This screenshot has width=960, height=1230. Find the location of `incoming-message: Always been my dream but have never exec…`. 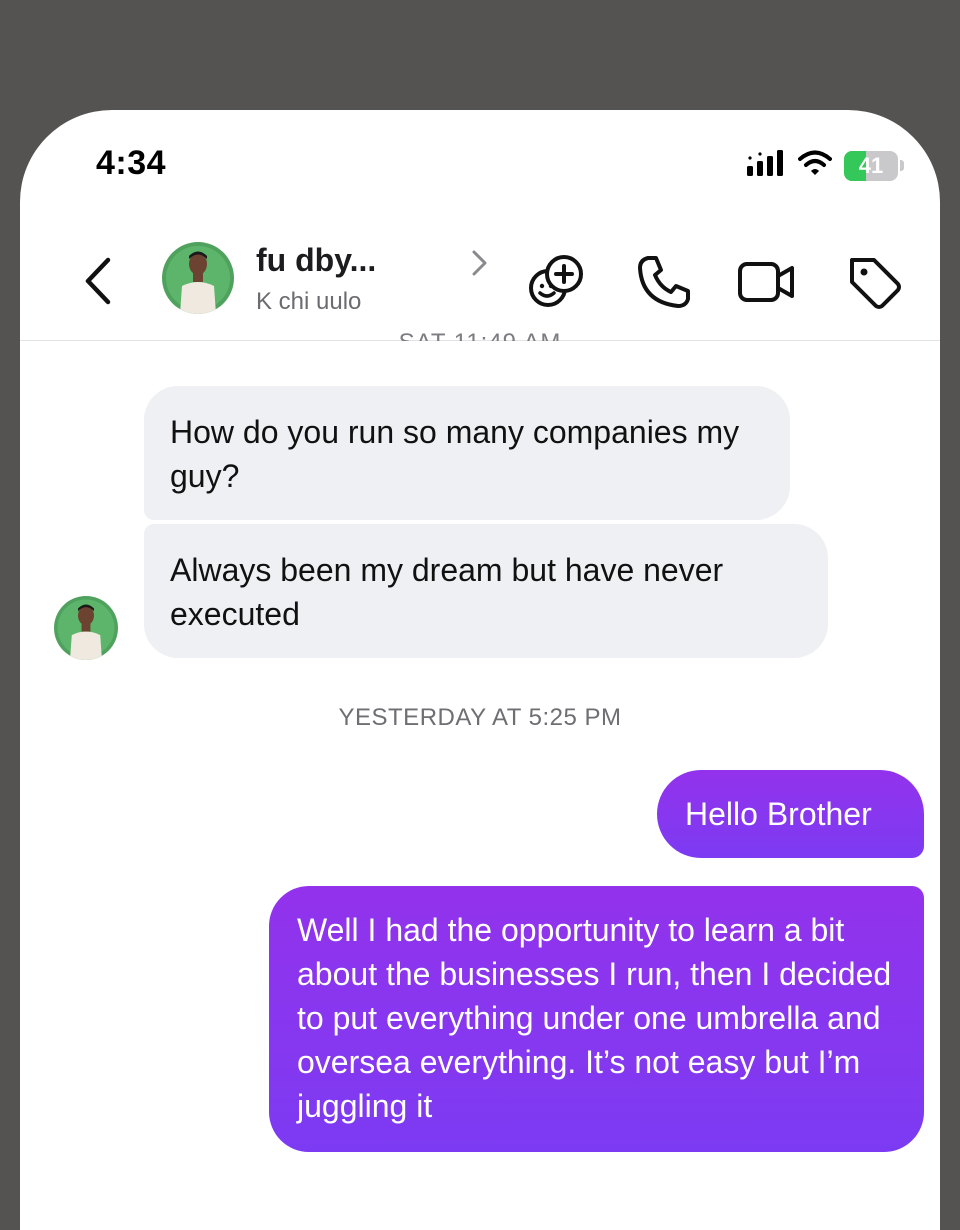

incoming-message: Always been my dream but have never exec… is located at coordinates (486, 591).